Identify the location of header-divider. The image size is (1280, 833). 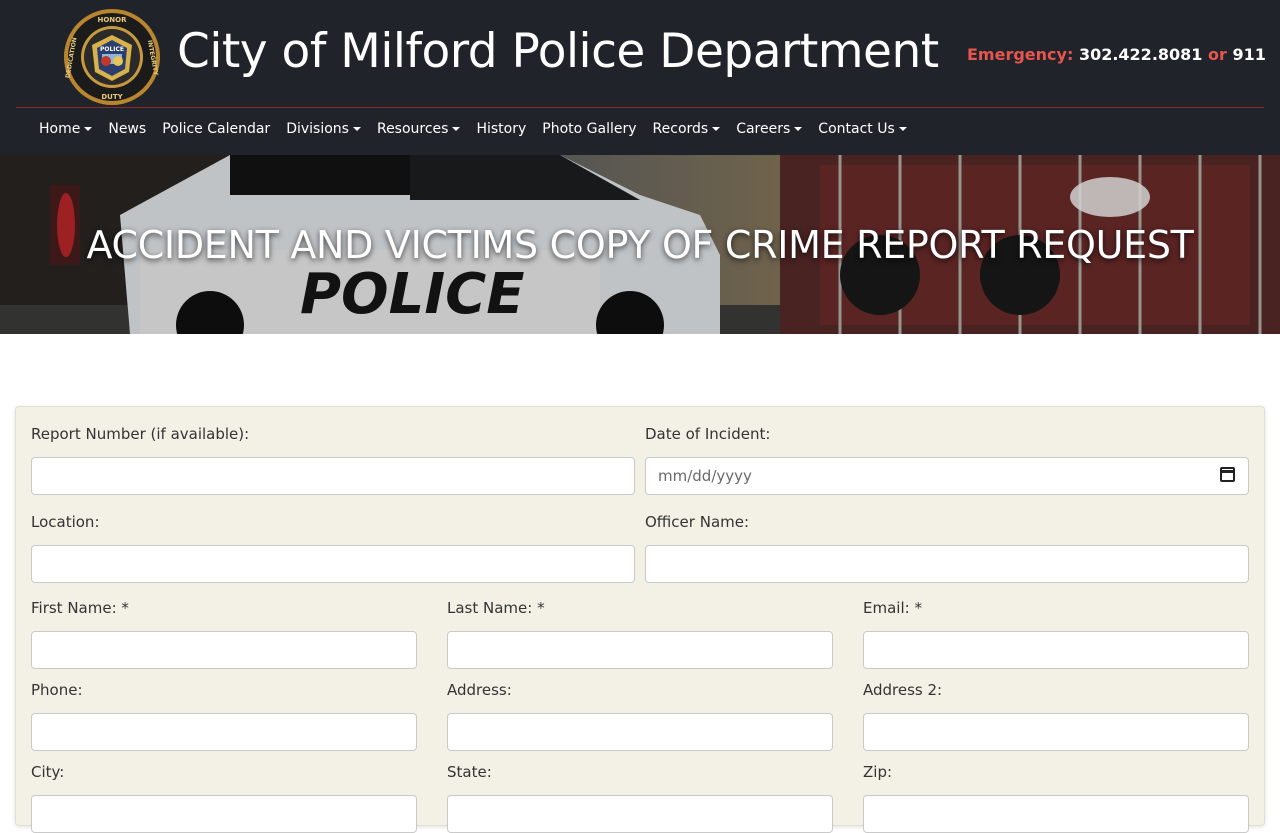
(640, 107).